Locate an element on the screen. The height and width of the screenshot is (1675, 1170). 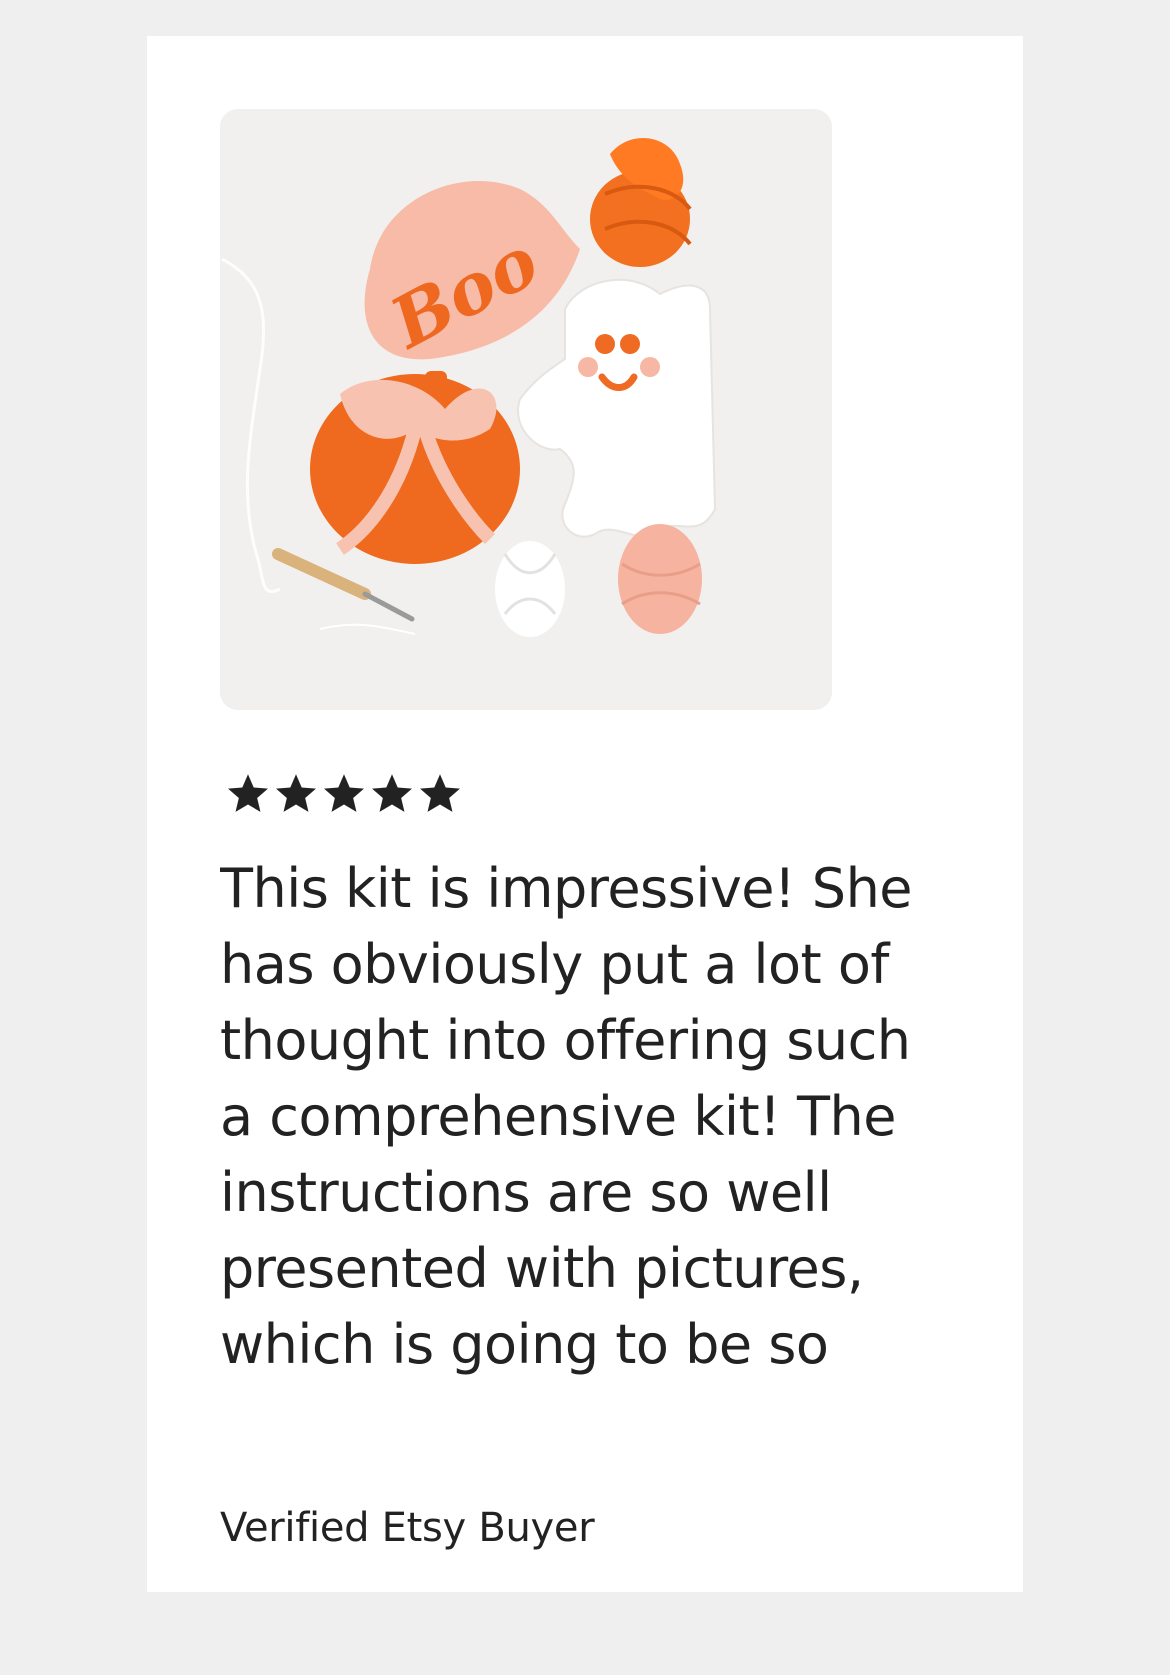
review-author: Verified Etsy Buyer is located at coordinates (407, 1528).